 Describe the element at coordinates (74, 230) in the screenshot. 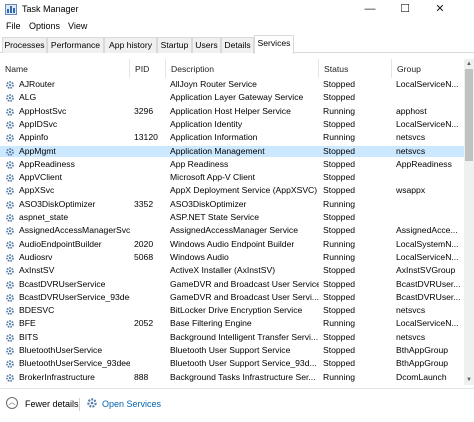

I see `service-name-cell: AssignedAccessManagerSvc` at that location.